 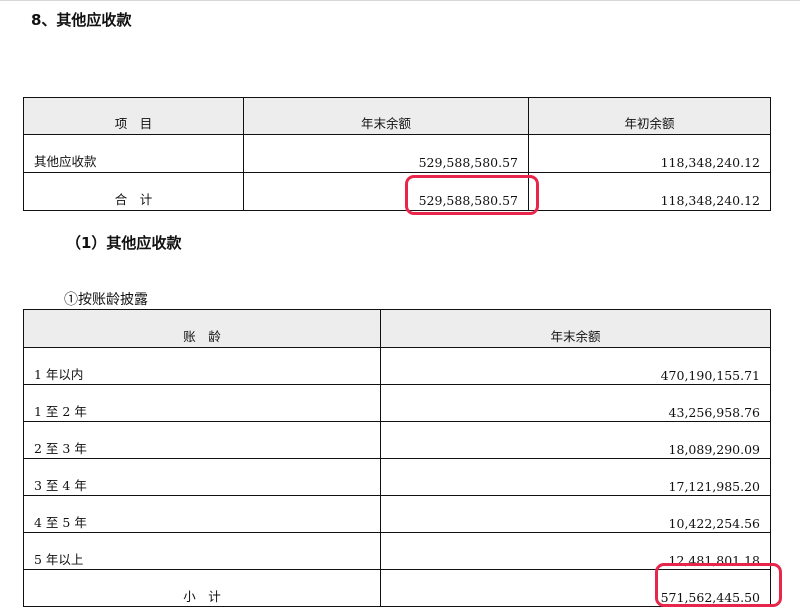 What do you see at coordinates (133, 116) in the screenshot?
I see `column-header-item: 项 目` at bounding box center [133, 116].